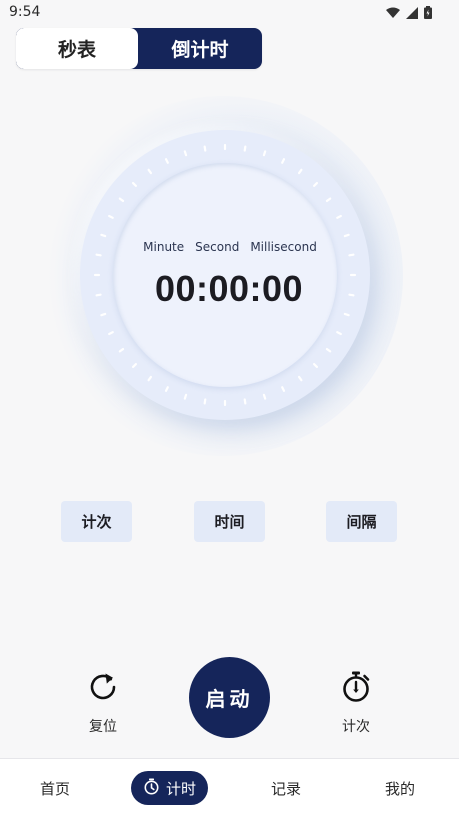 The height and width of the screenshot is (817, 459). I want to click on nav-records-label: 记录, so click(286, 788).